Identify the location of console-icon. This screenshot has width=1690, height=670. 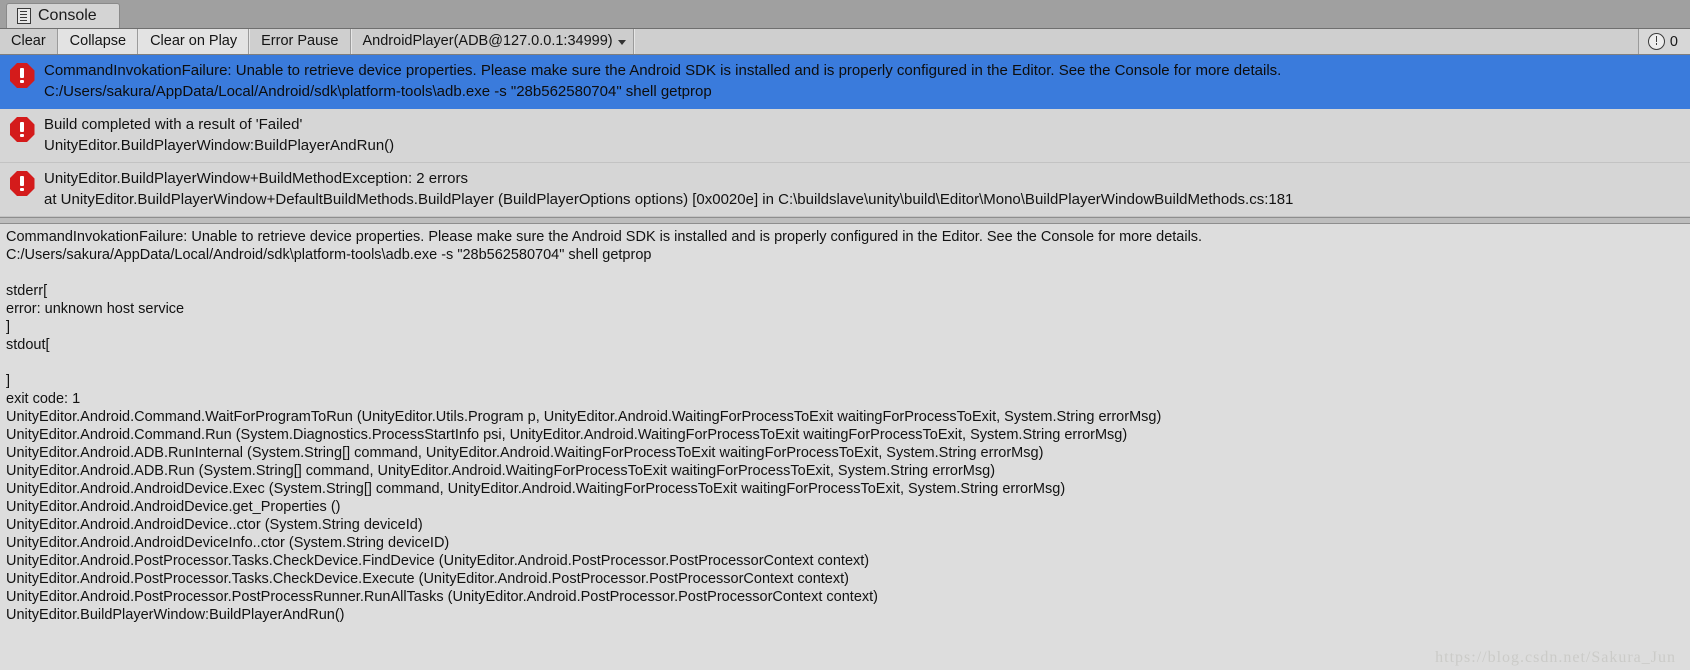
(24, 16).